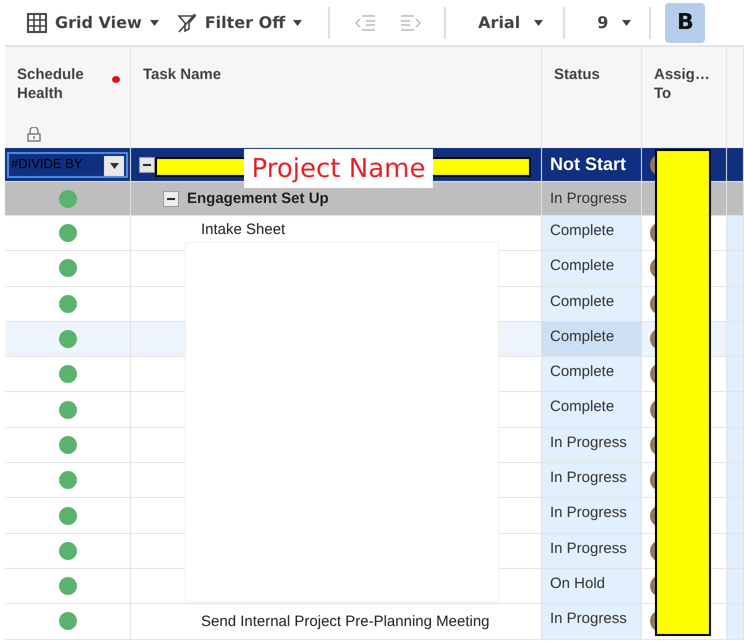 This screenshot has height=641, width=744. What do you see at coordinates (186, 22) in the screenshot?
I see `filter-off-icon` at bounding box center [186, 22].